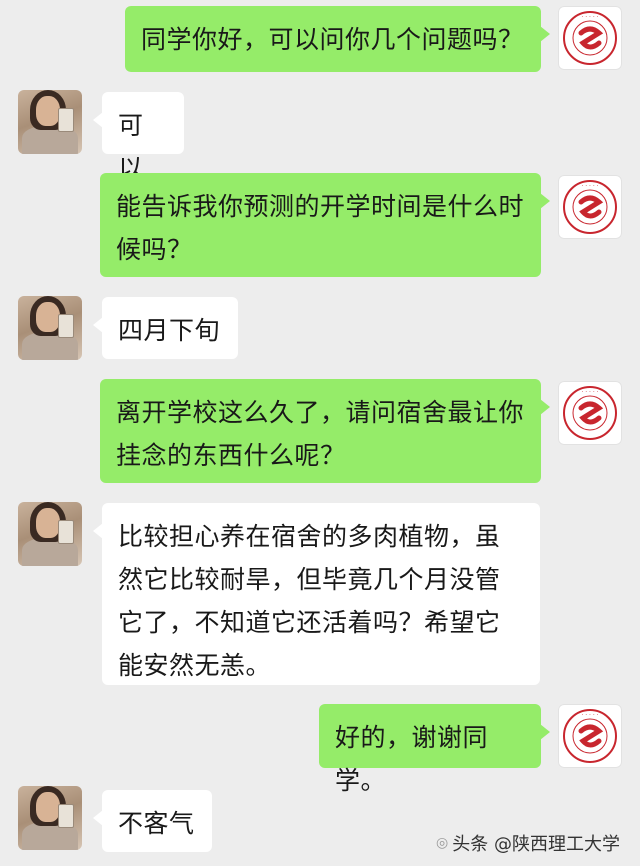 This screenshot has height=866, width=640. I want to click on watermark-text: 头条 @陕西理工大学, so click(536, 844).